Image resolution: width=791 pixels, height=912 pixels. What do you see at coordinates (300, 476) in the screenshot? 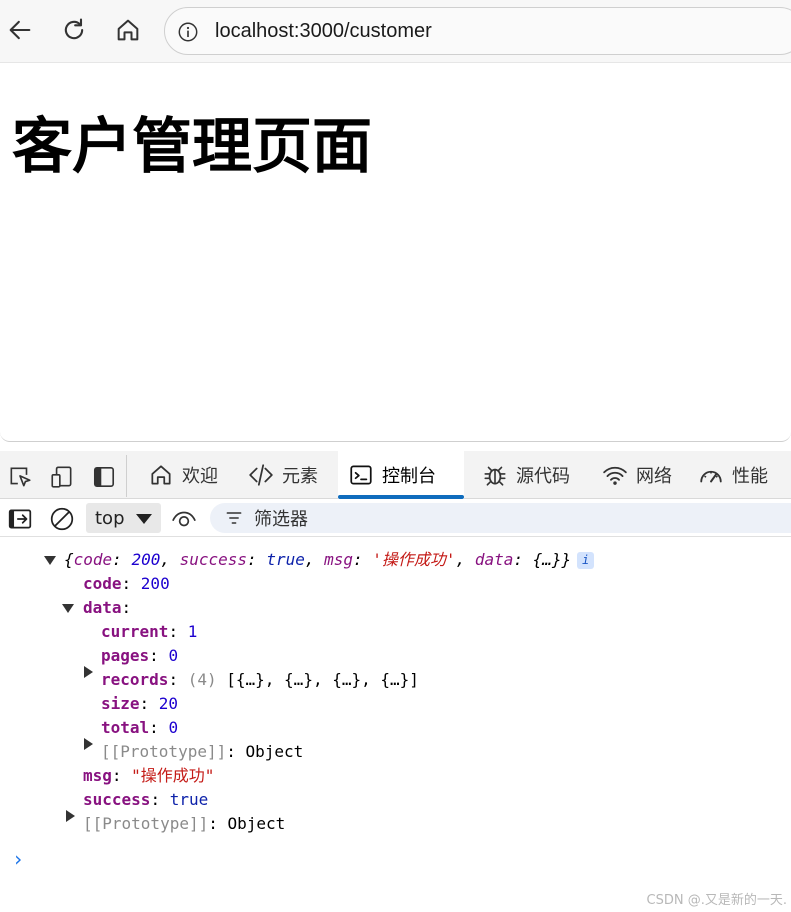
I see `tab-label: 元素` at bounding box center [300, 476].